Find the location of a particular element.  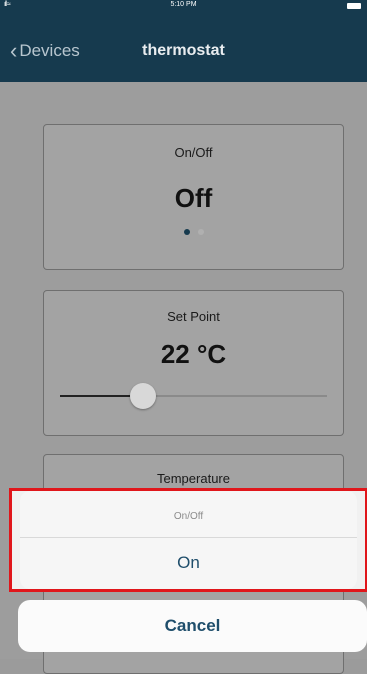

status-bar: ıll ≈ 5:10 PM is located at coordinates (183, 6).